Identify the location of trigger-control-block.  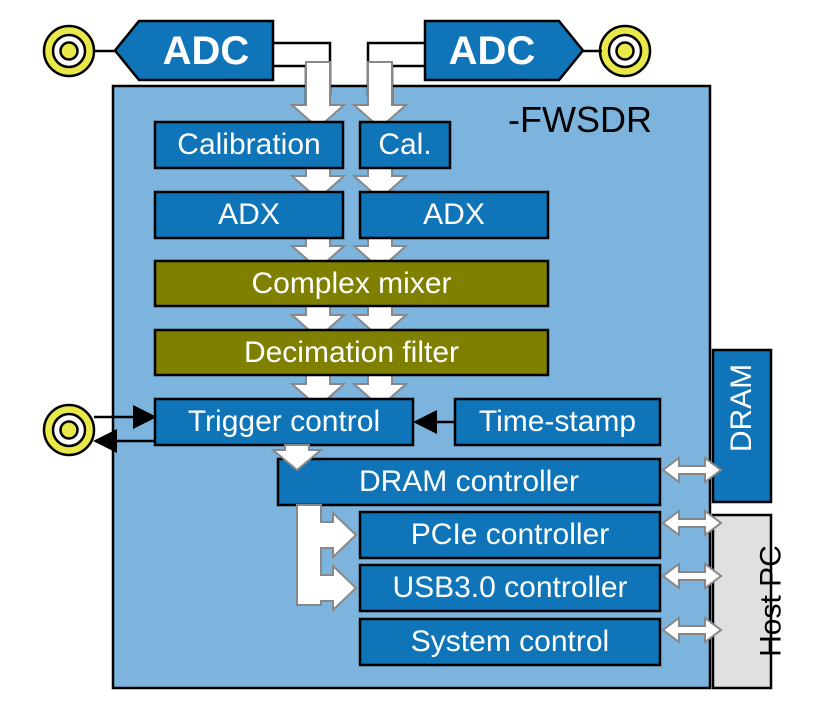
(284, 422).